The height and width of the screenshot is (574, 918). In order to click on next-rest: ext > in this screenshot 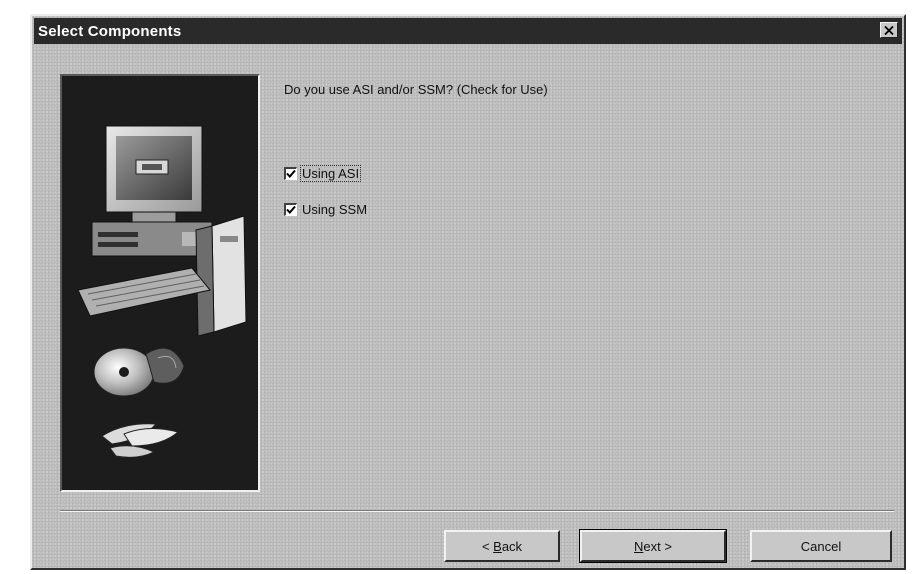, I will do `click(657, 546)`.